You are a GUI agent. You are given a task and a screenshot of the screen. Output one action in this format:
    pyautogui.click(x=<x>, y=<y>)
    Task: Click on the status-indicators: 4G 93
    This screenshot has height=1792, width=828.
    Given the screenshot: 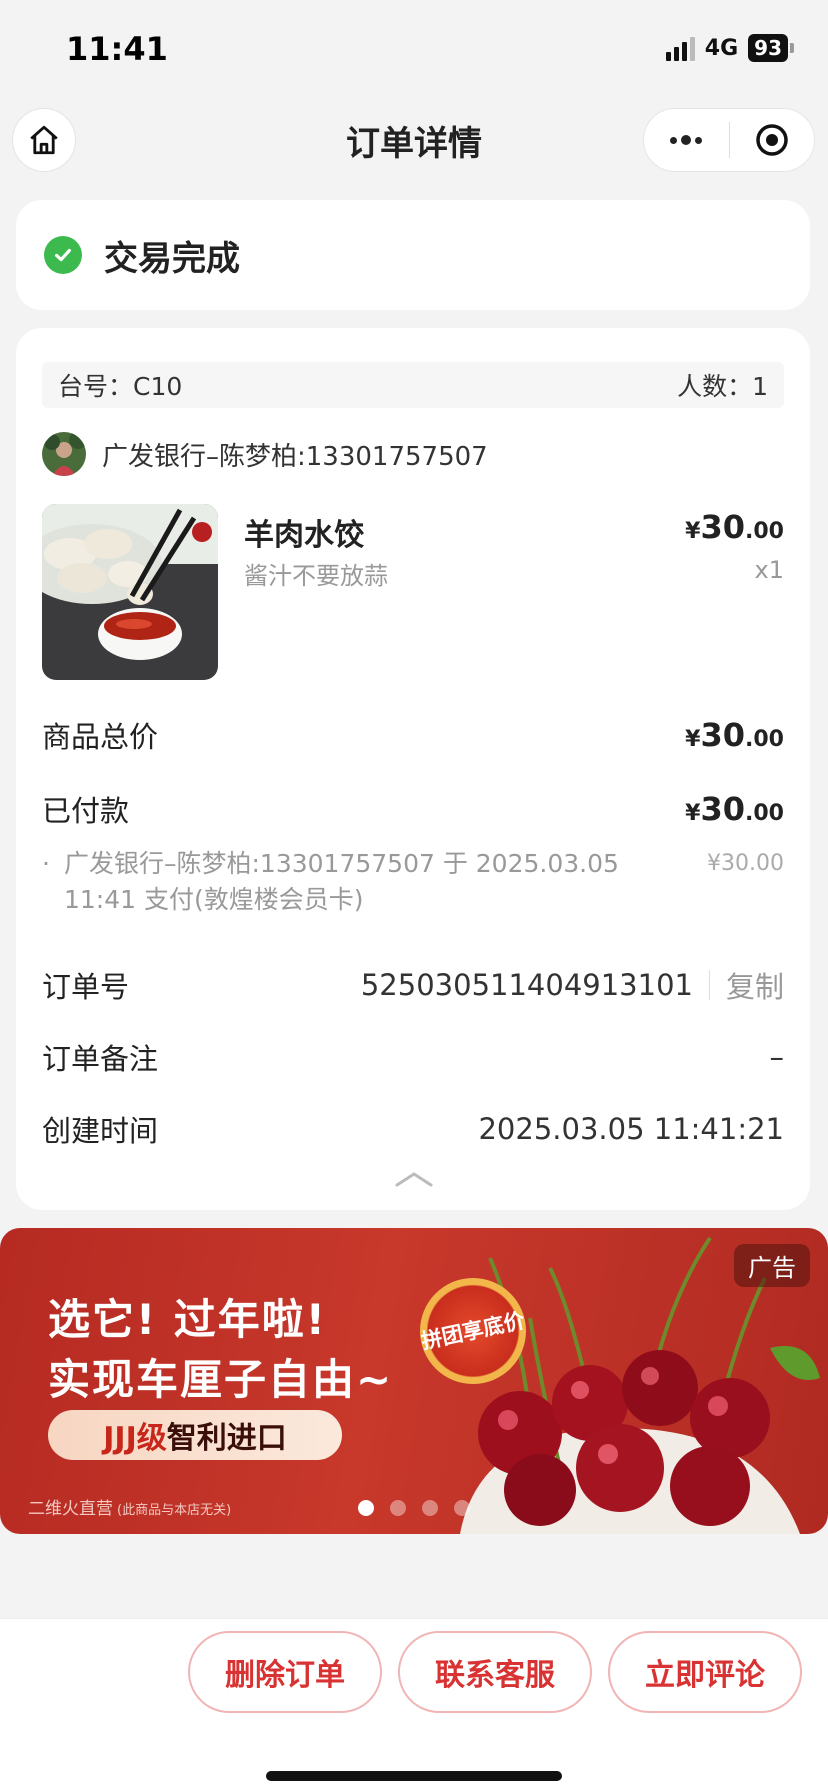 What is the action you would take?
    pyautogui.click(x=729, y=48)
    